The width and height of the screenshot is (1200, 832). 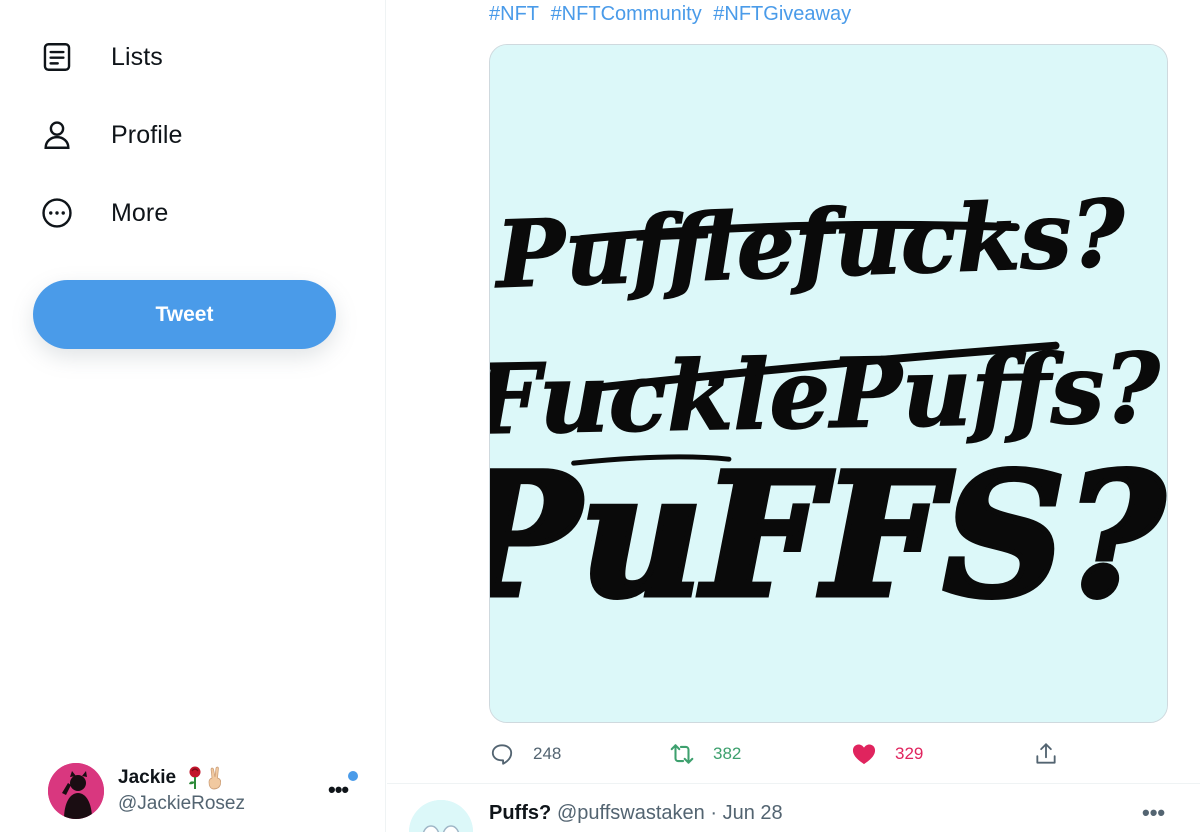 What do you see at coordinates (66, 213) in the screenshot?
I see `more-circle-icon` at bounding box center [66, 213].